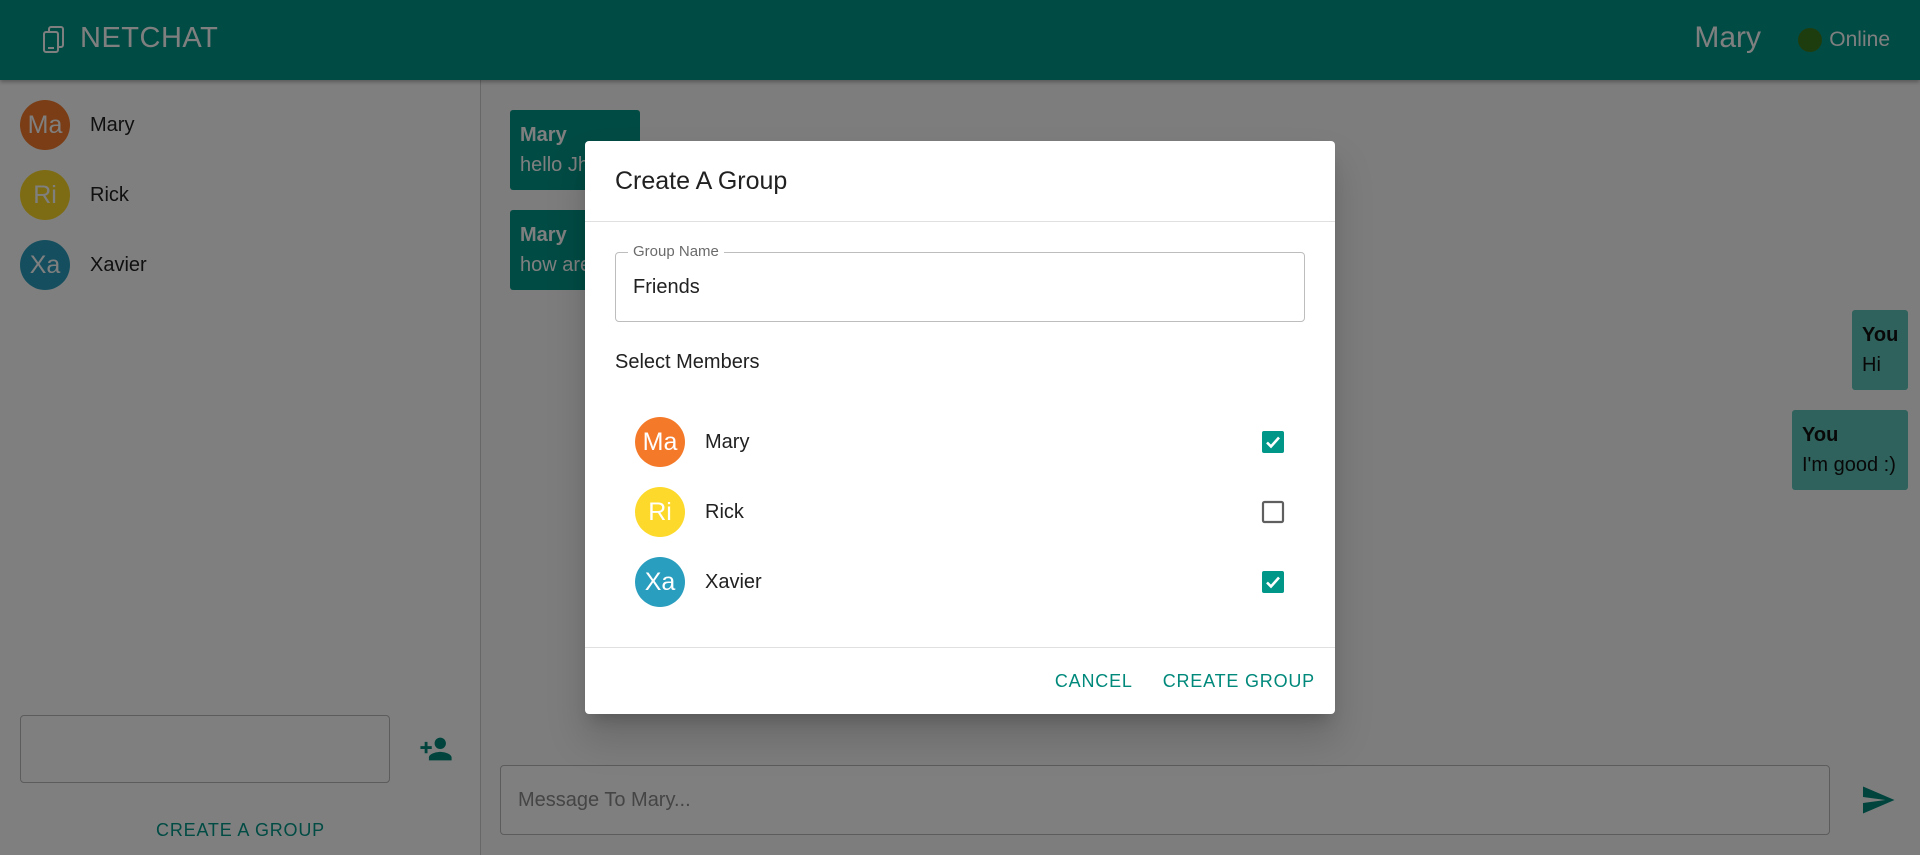 The height and width of the screenshot is (855, 1920). I want to click on member-row-rick: Ri Rick, so click(960, 512).